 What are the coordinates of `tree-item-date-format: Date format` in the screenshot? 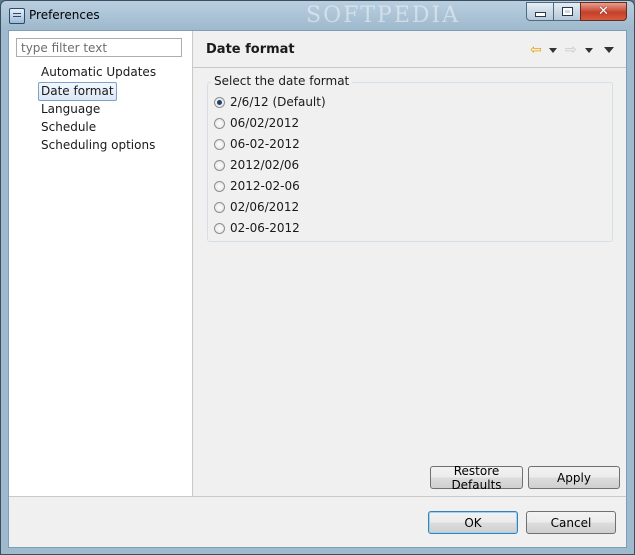 It's located at (77, 91).